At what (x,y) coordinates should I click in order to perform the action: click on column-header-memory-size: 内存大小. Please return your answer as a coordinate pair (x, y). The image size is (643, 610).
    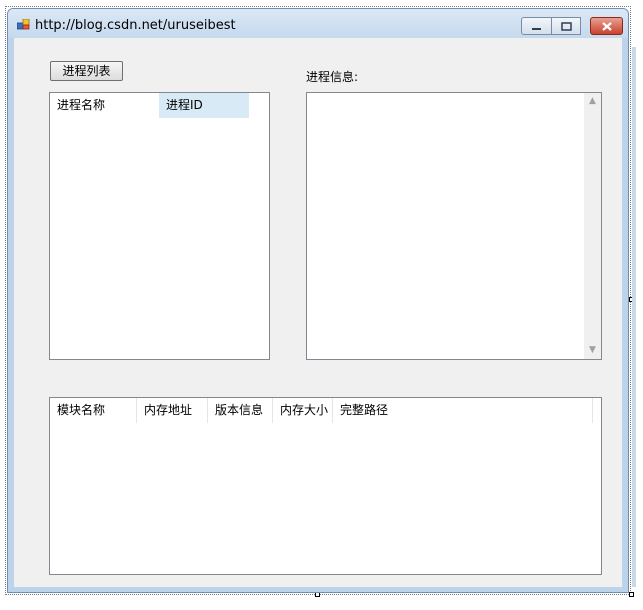
    Looking at the image, I should click on (303, 410).